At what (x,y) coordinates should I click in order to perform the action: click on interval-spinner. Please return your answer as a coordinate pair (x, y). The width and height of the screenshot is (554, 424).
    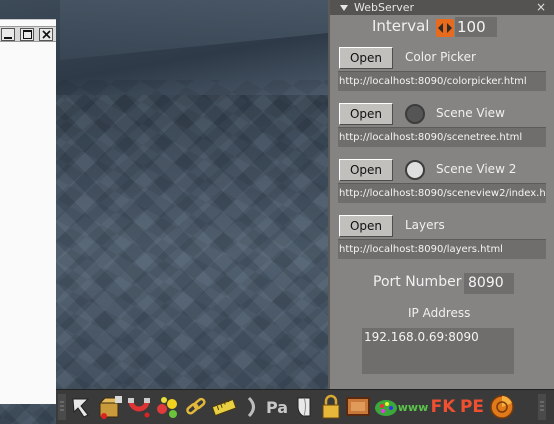
    Looking at the image, I should click on (445, 28).